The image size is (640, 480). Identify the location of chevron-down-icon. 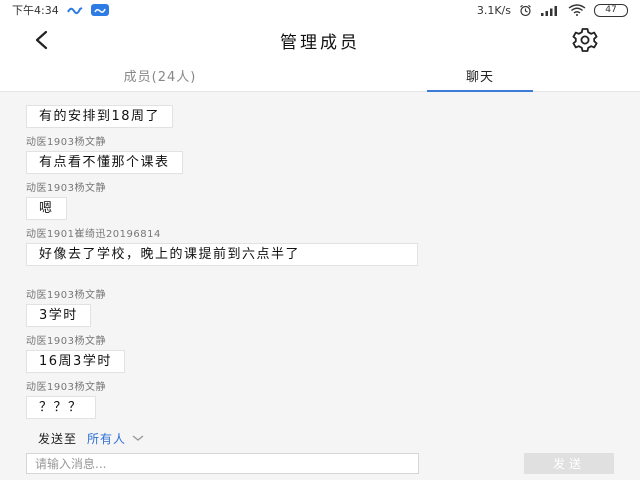
(138, 438).